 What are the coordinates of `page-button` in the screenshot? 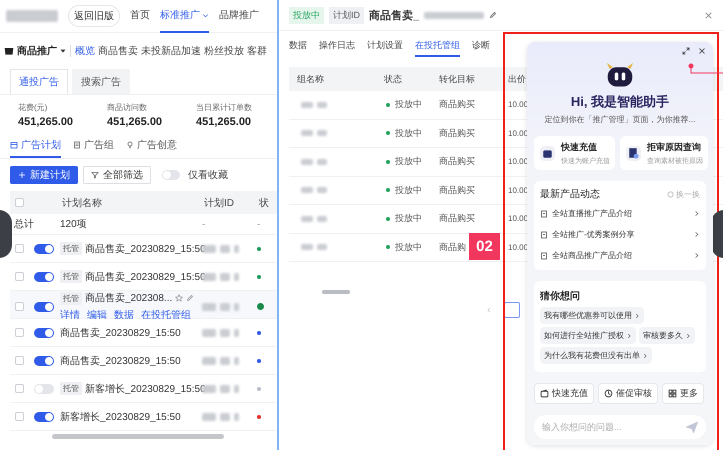 It's located at (512, 310).